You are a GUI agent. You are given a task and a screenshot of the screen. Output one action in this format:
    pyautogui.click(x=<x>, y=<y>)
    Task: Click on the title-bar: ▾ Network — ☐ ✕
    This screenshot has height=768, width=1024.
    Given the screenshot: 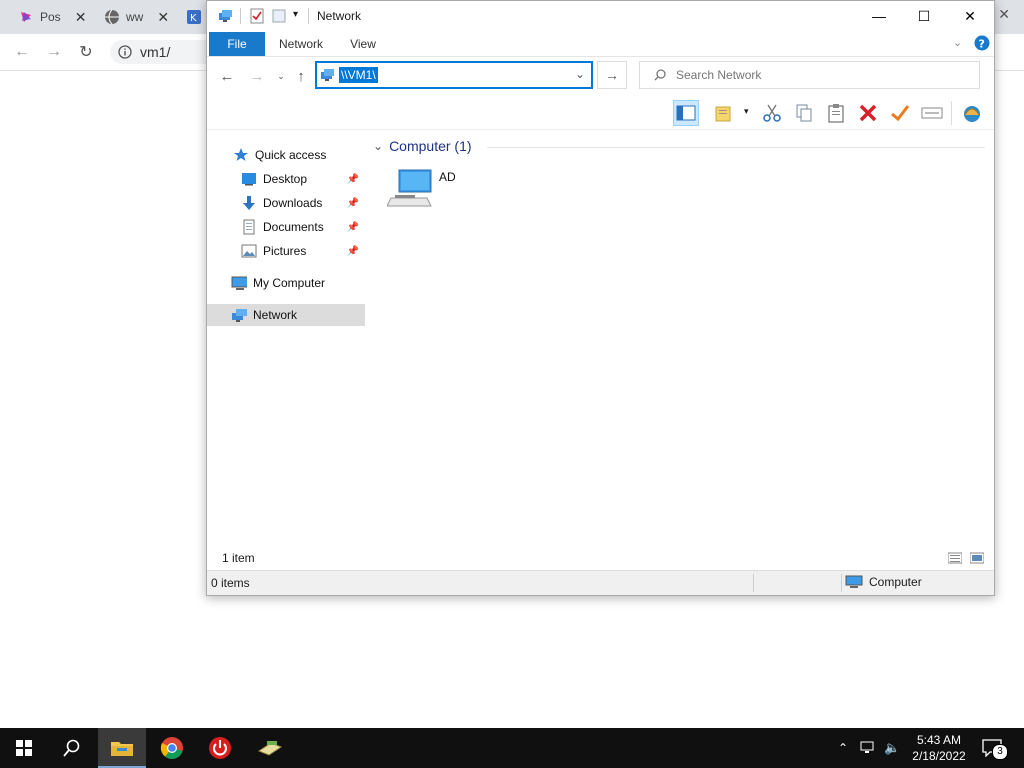 What is the action you would take?
    pyautogui.click(x=600, y=16)
    